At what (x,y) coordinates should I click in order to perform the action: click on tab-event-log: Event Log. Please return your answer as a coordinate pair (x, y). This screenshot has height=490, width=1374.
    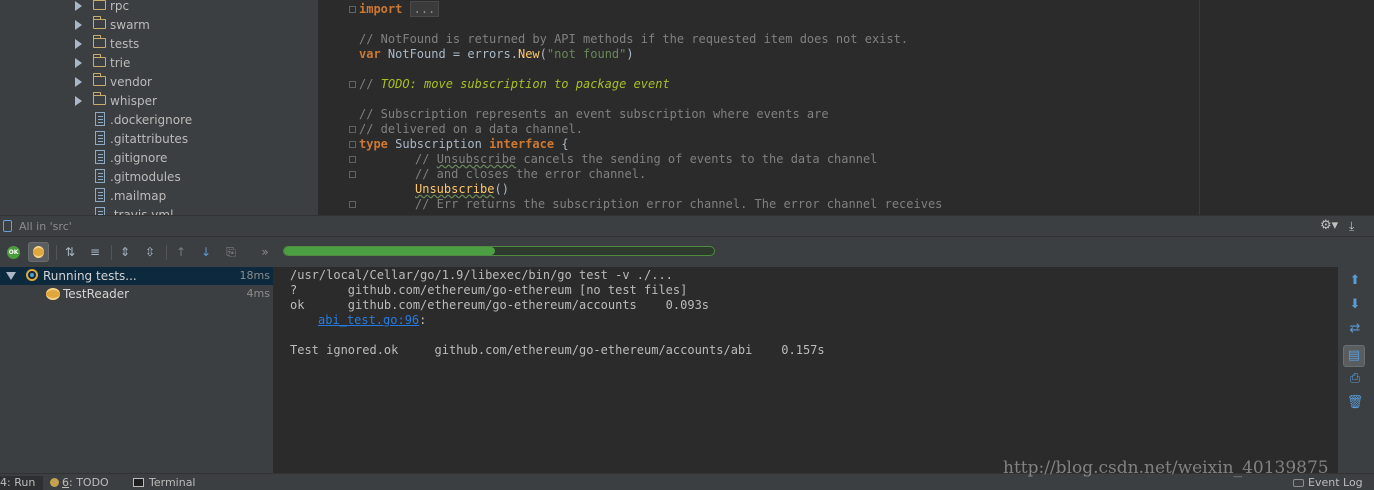
    Looking at the image, I should click on (1328, 483).